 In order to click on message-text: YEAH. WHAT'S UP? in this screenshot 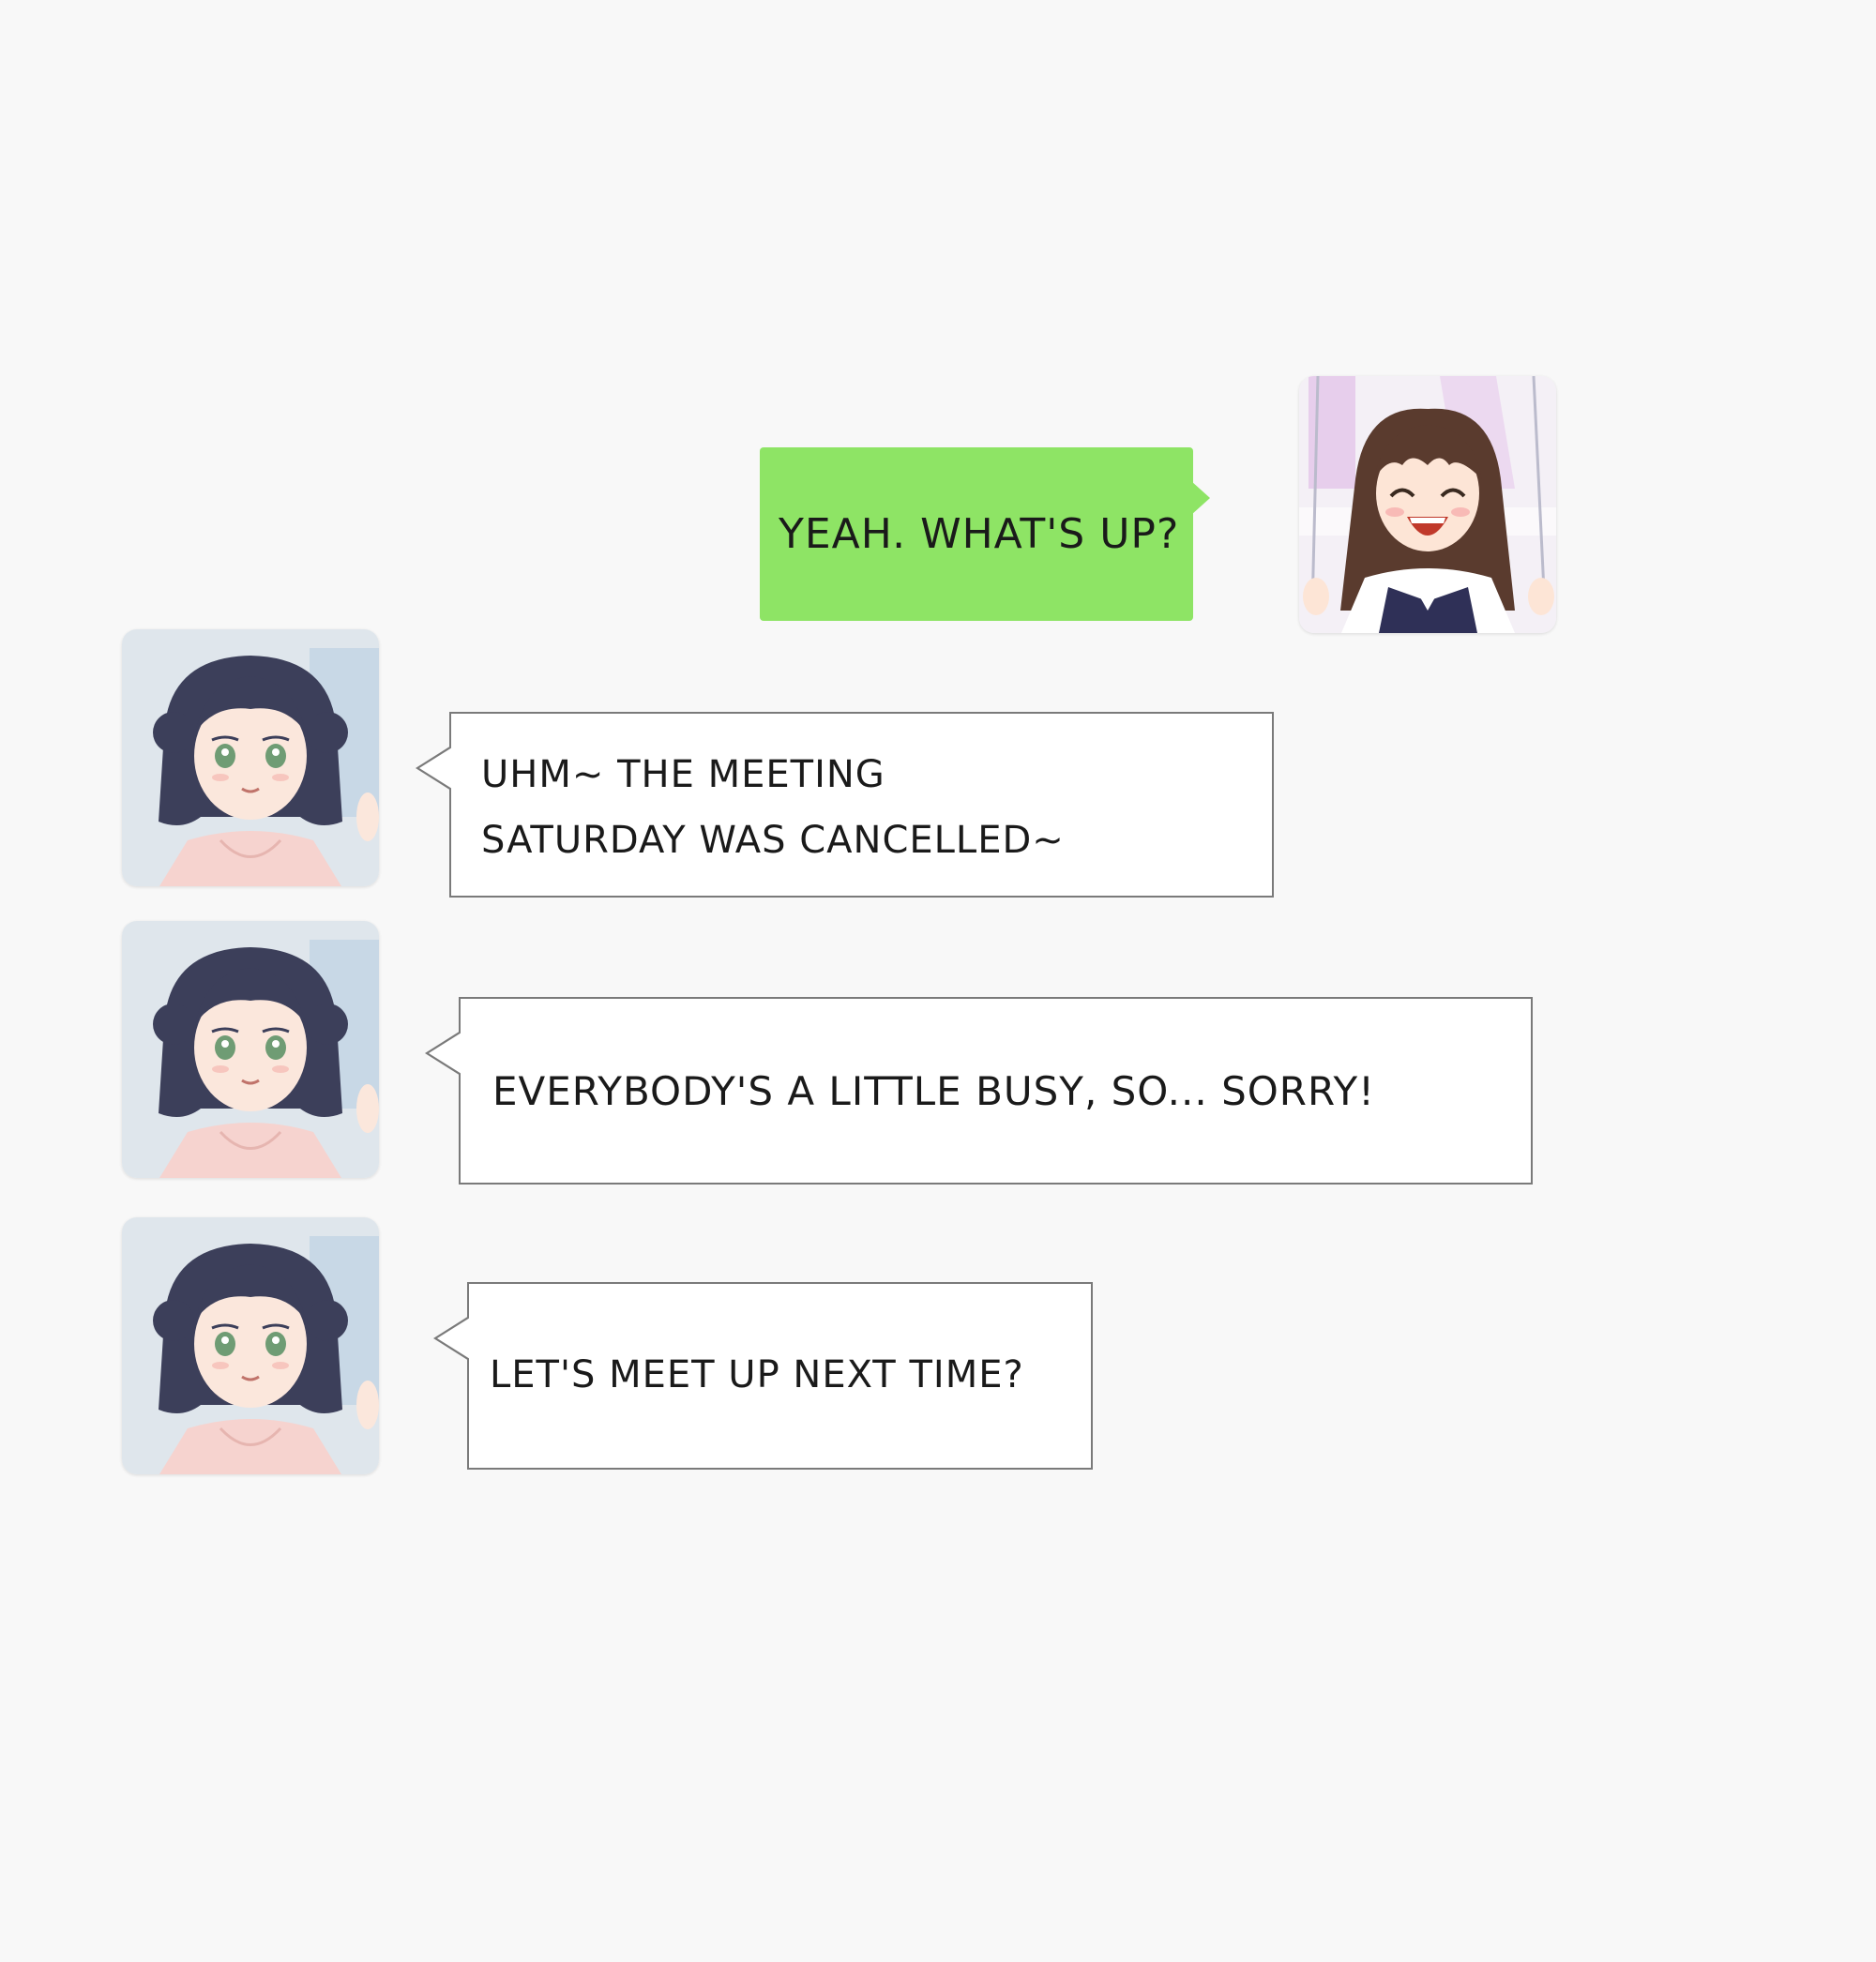, I will do `click(979, 534)`.